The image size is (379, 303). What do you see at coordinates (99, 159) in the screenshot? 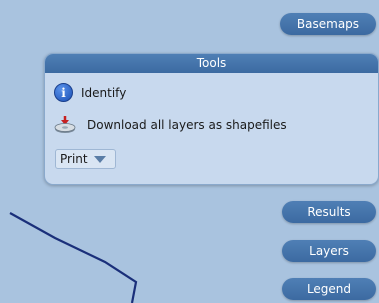
I see `chevron-down-icon` at bounding box center [99, 159].